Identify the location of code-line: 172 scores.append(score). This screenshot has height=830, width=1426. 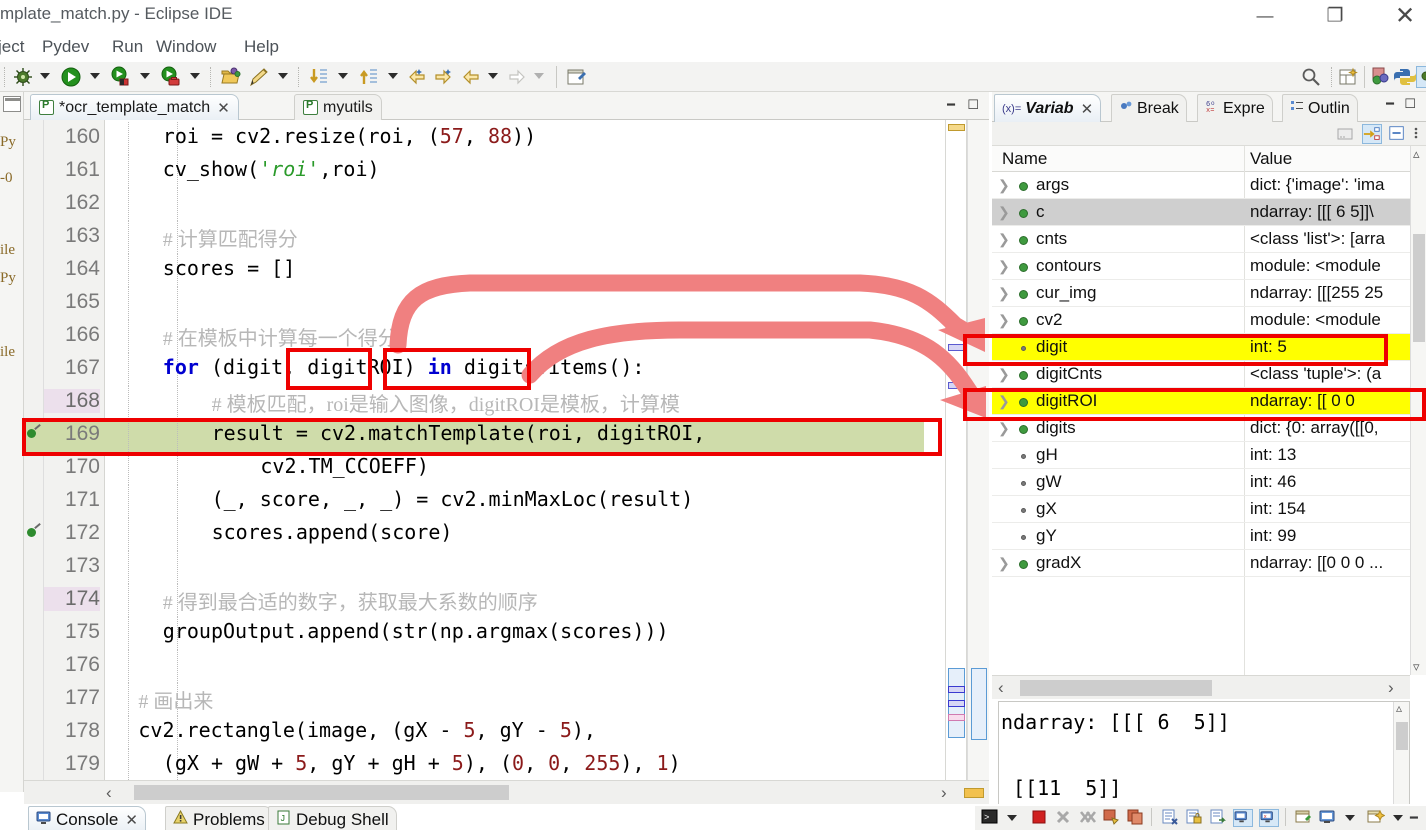
(491, 534).